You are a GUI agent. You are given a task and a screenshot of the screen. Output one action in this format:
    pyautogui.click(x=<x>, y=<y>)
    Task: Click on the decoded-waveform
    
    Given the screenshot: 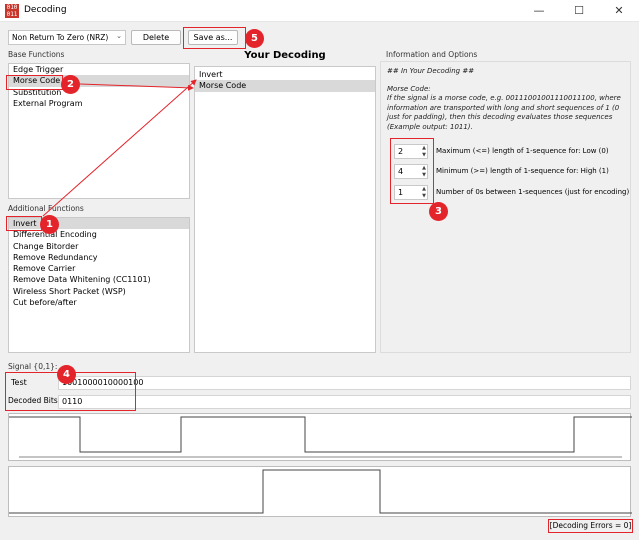 What is the action you would take?
    pyautogui.click(x=320, y=491)
    